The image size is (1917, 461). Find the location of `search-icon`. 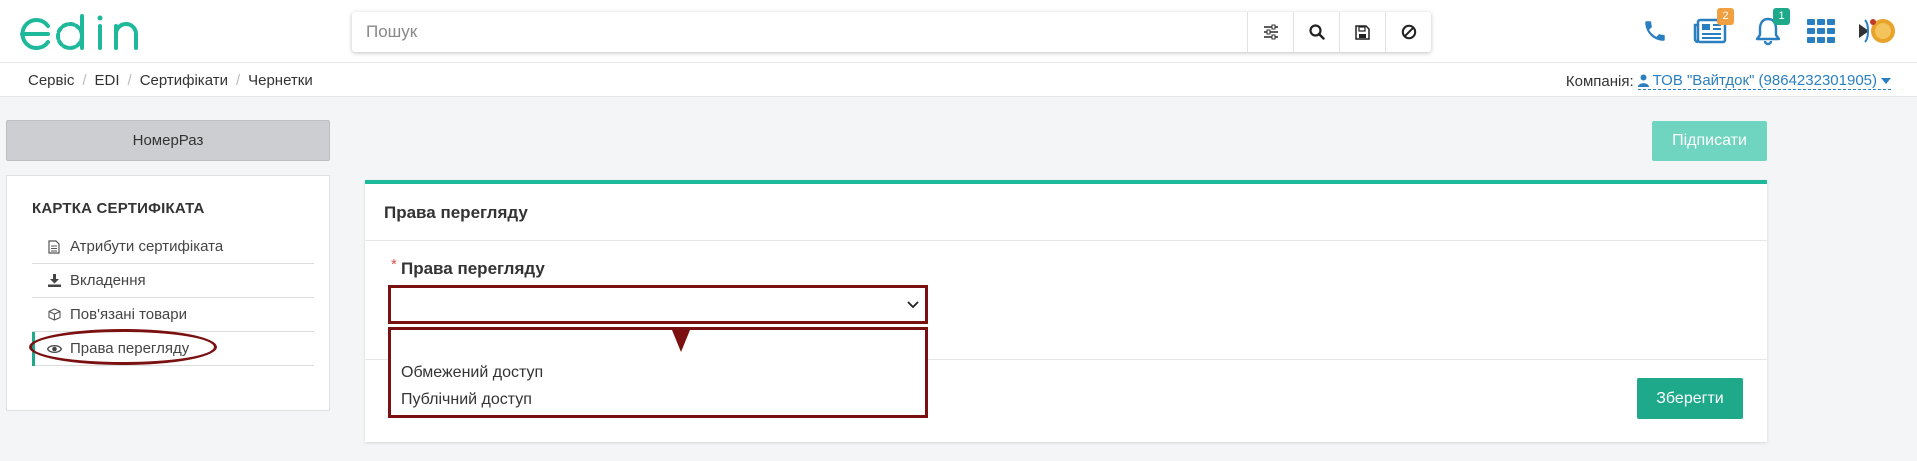

search-icon is located at coordinates (1316, 32).